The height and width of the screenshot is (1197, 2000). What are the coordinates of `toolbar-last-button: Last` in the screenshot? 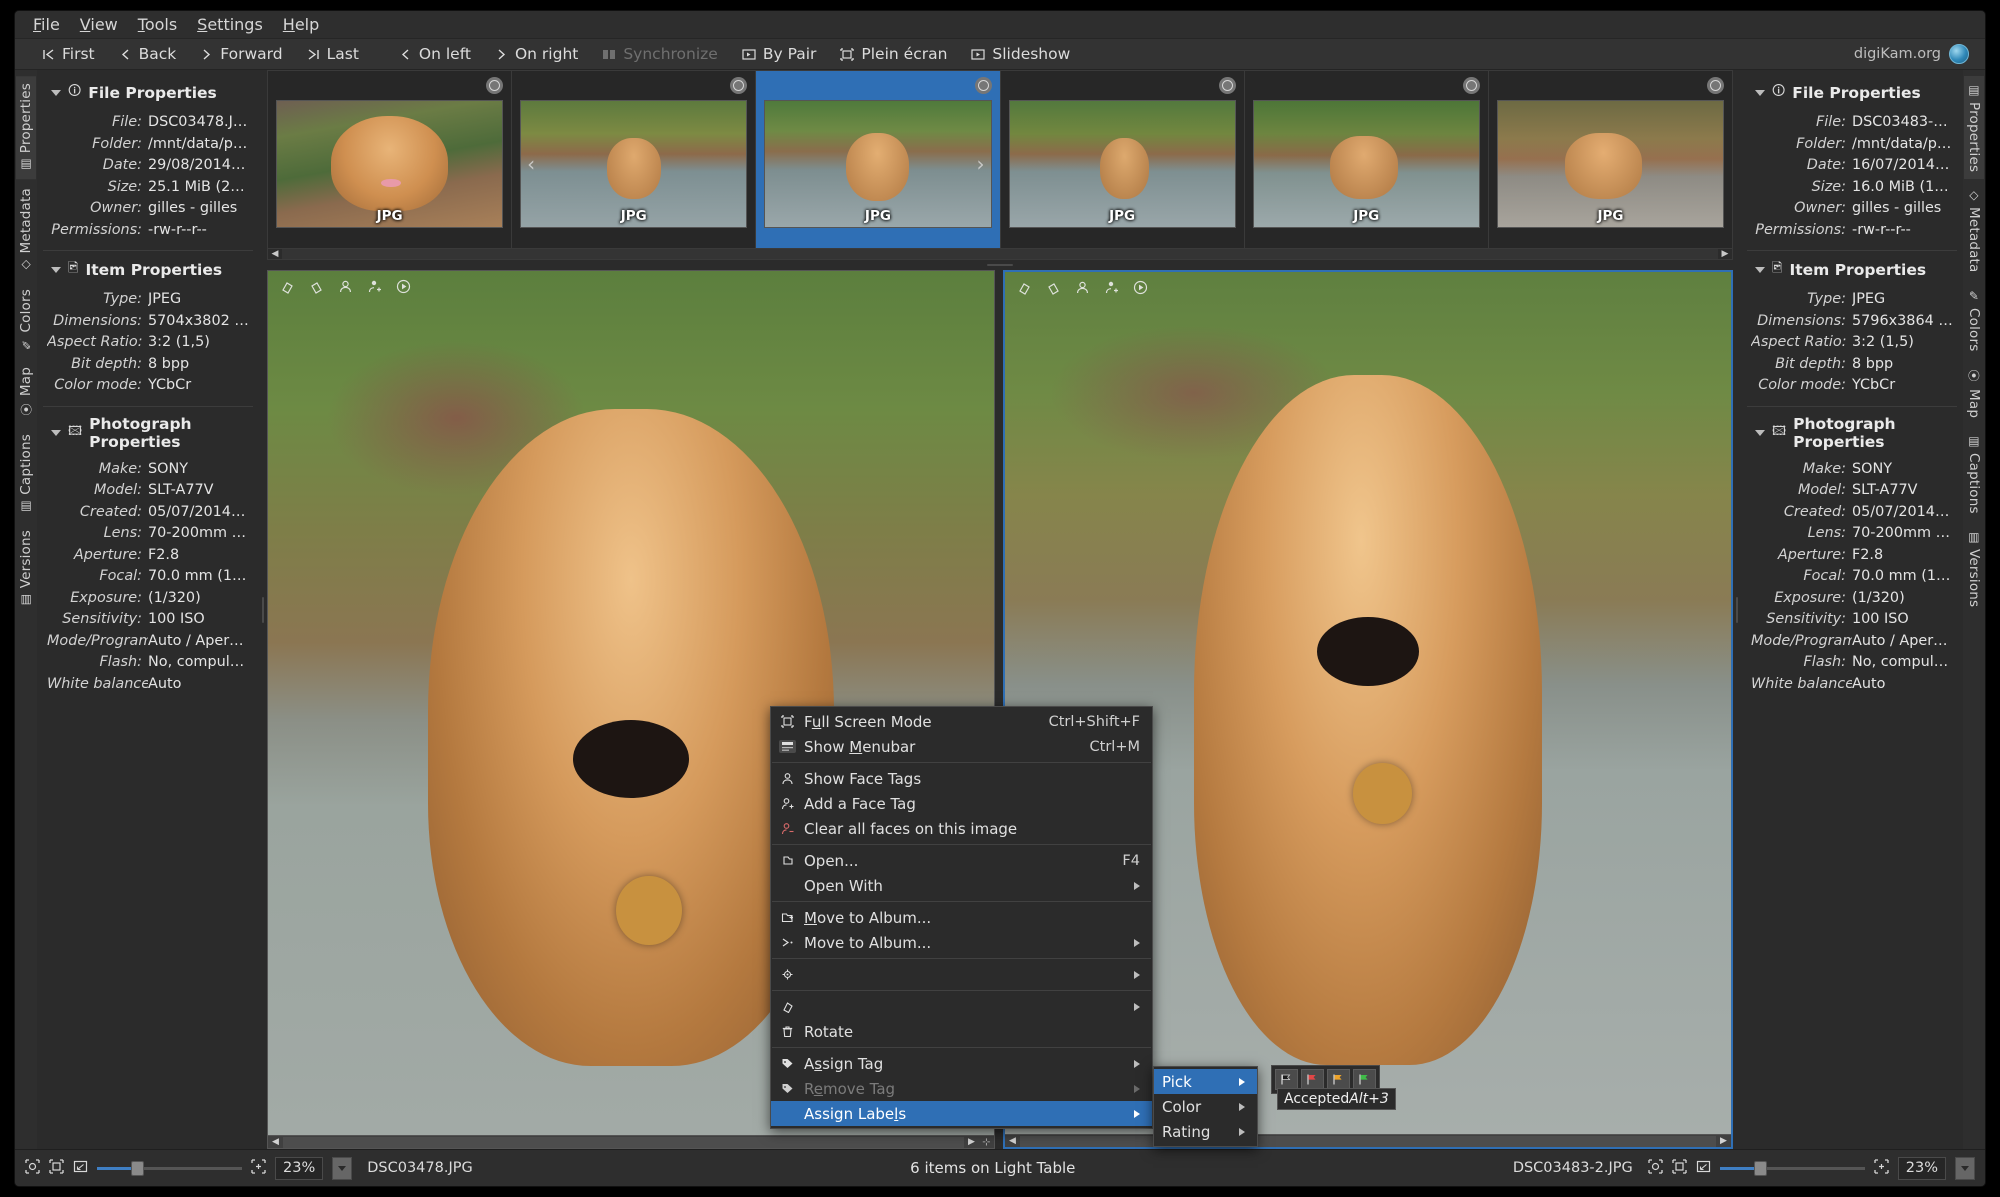 It's located at (333, 54).